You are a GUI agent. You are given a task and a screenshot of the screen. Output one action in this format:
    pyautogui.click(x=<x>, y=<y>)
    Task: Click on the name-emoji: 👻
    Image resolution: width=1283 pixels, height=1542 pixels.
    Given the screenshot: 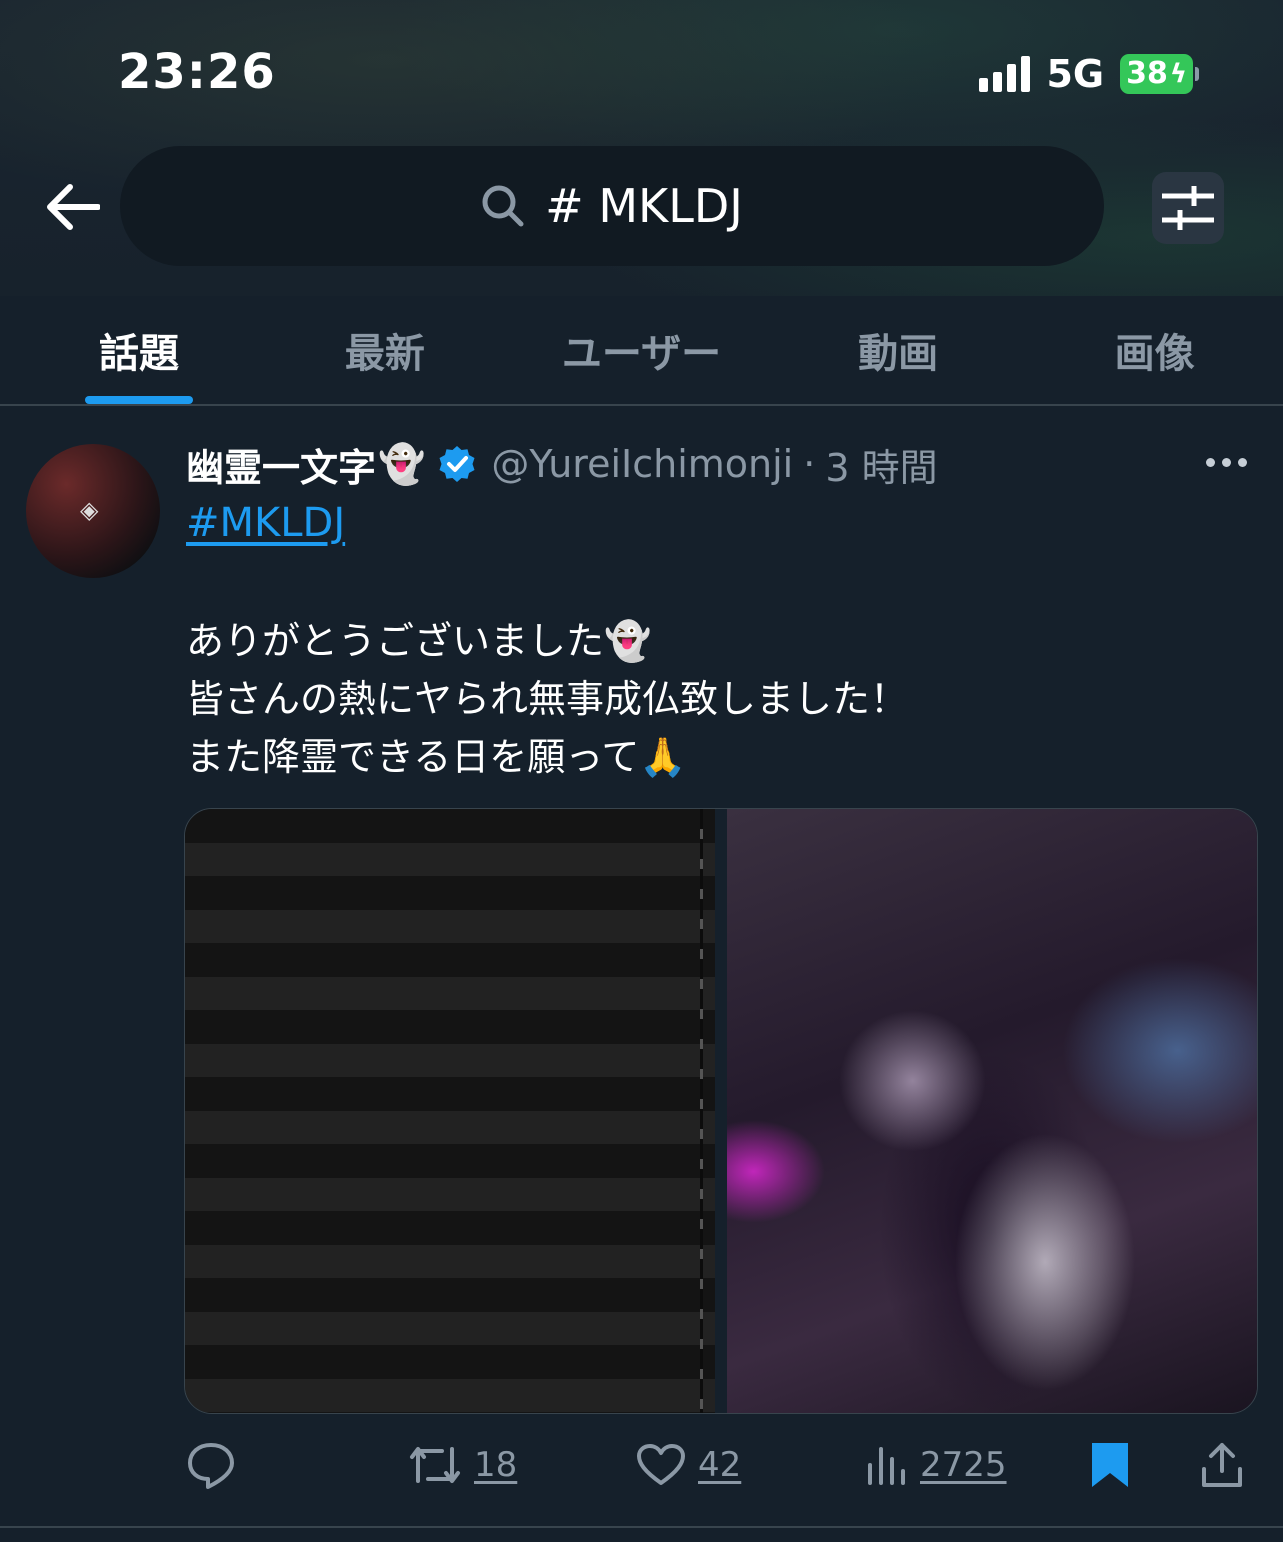 What is the action you would take?
    pyautogui.click(x=402, y=463)
    